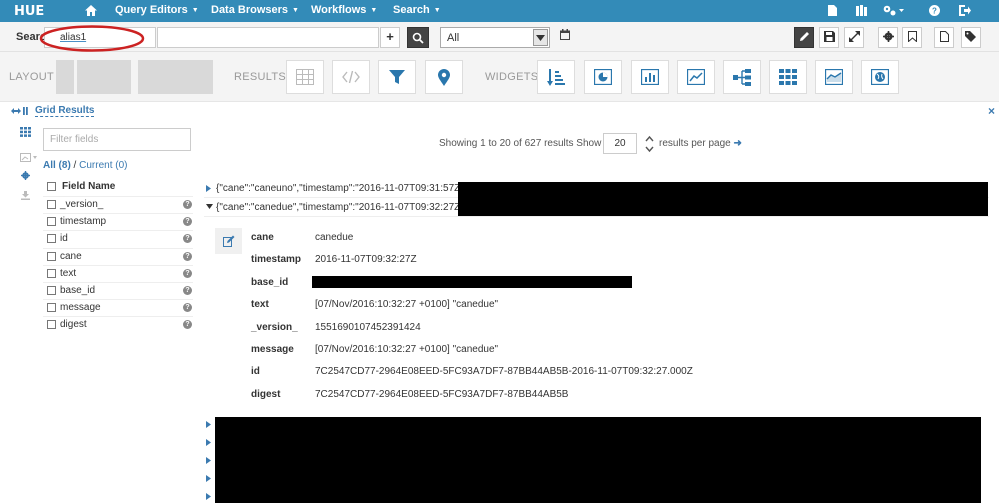 This screenshot has width=999, height=503. Describe the element at coordinates (118, 273) in the screenshot. I see `field-row-text: text?` at that location.